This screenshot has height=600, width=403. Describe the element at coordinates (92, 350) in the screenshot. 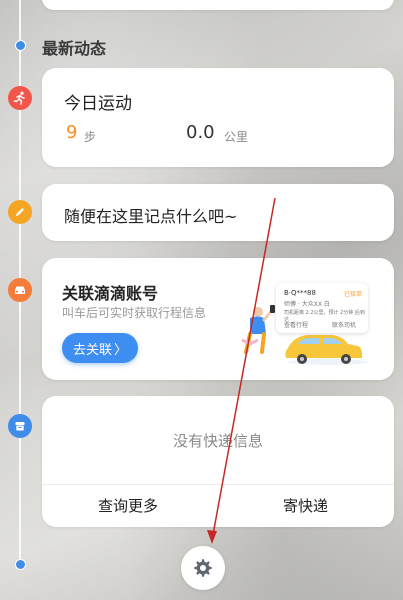

I see `link-didi-label: 去关联` at that location.